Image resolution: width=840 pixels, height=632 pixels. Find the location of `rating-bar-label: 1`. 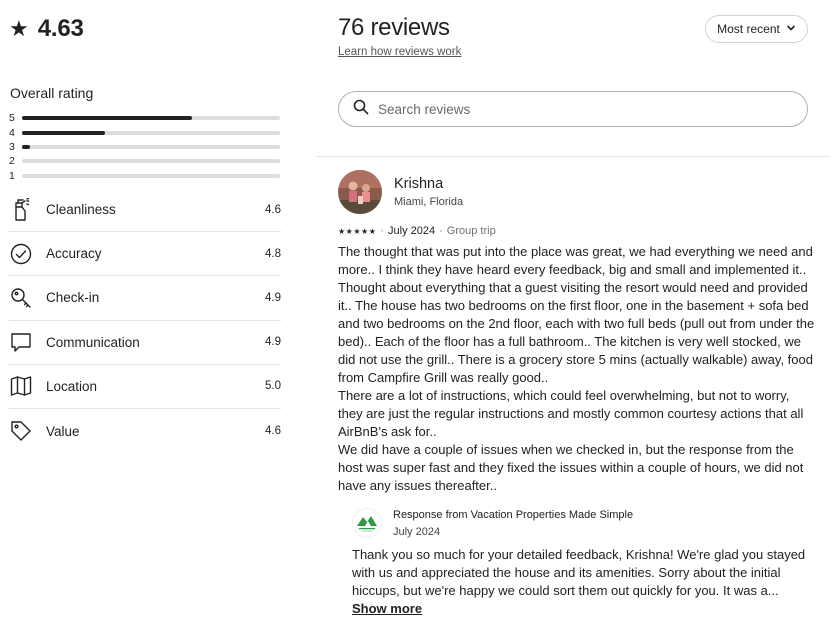

rating-bar-label: 1 is located at coordinates (12, 175).